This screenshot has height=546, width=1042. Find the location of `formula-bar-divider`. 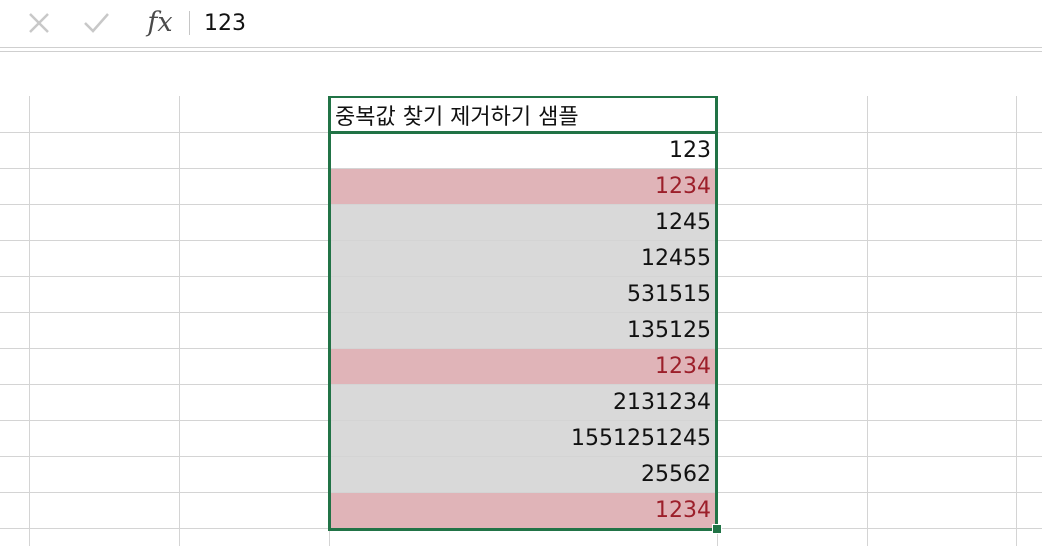

formula-bar-divider is located at coordinates (189, 23).